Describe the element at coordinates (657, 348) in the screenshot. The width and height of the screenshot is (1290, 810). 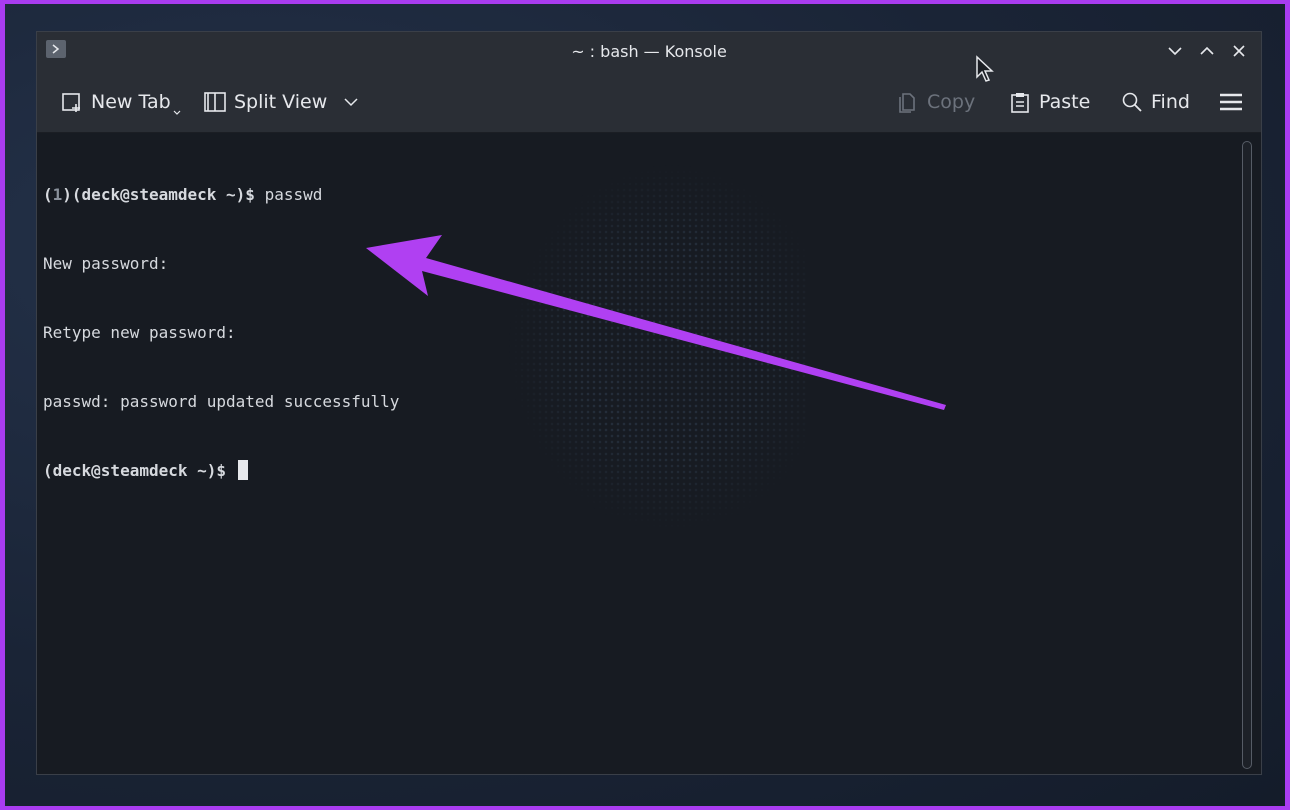
I see `steam-logo-watermark` at that location.